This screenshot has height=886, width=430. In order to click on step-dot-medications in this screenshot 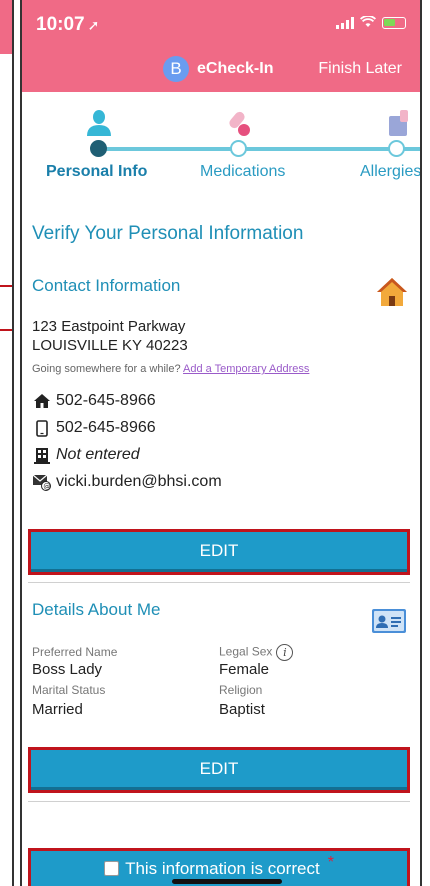, I will do `click(238, 148)`.